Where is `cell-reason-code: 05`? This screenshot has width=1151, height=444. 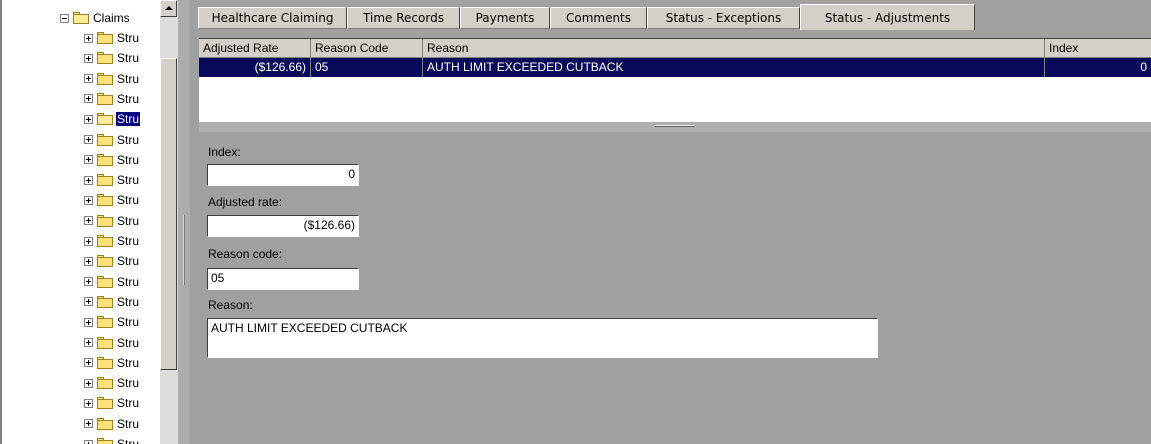 cell-reason-code: 05 is located at coordinates (367, 67).